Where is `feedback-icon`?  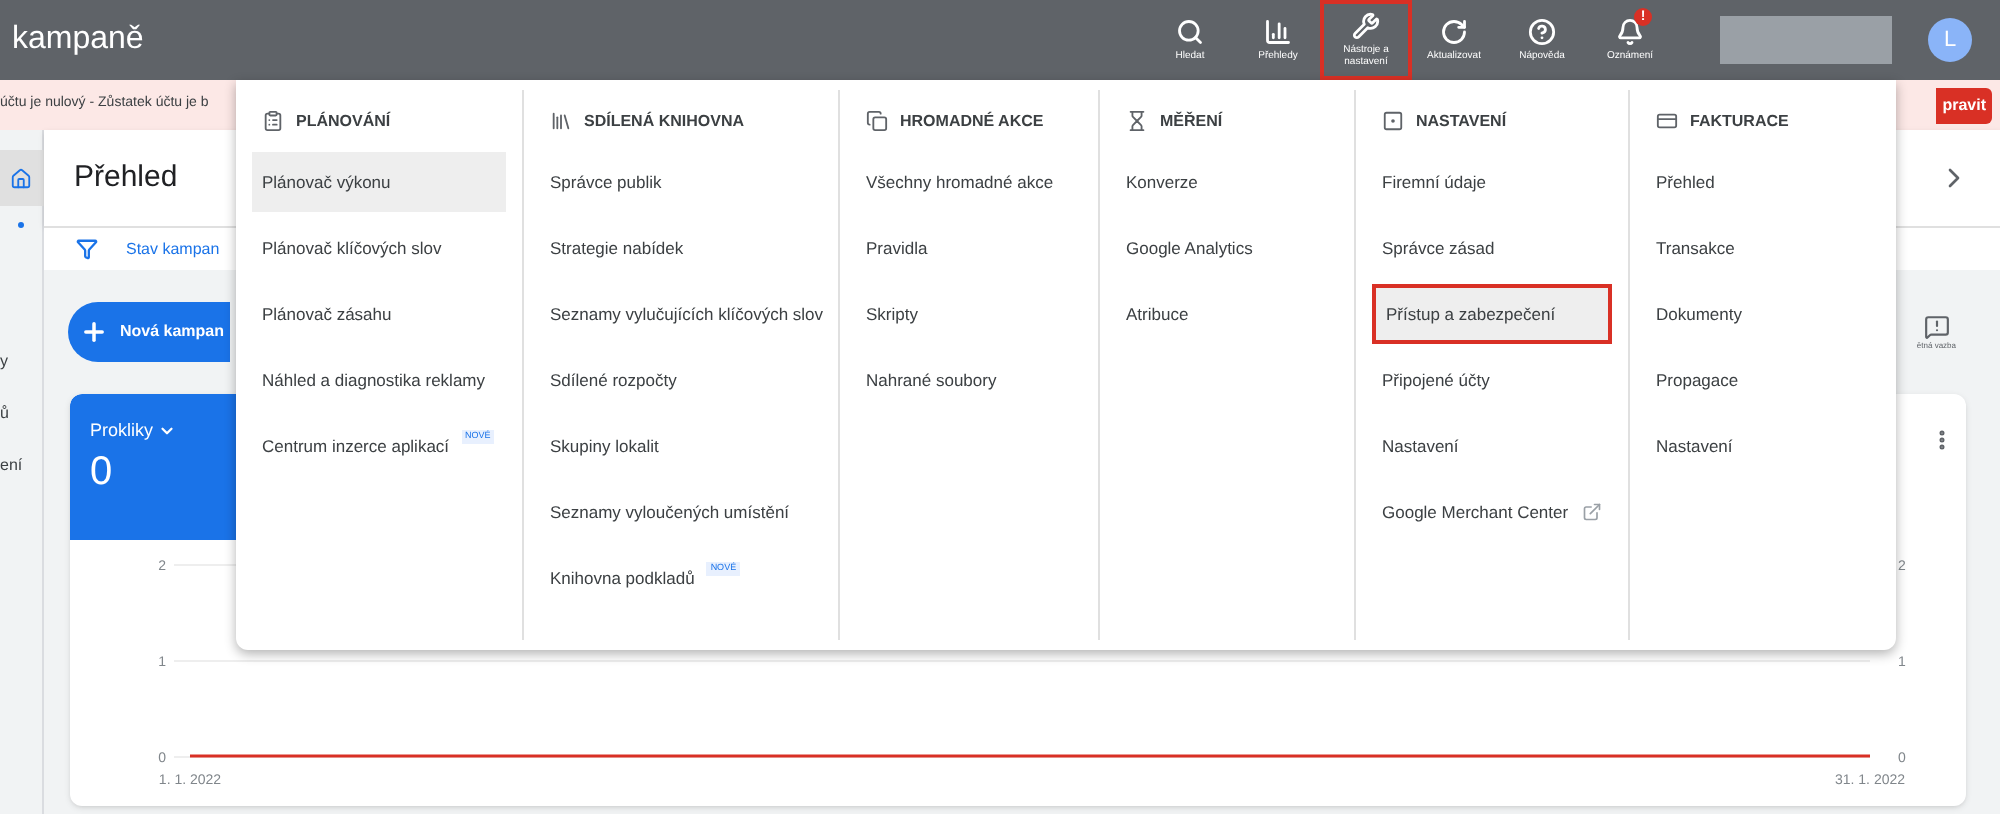
feedback-icon is located at coordinates (1936, 326).